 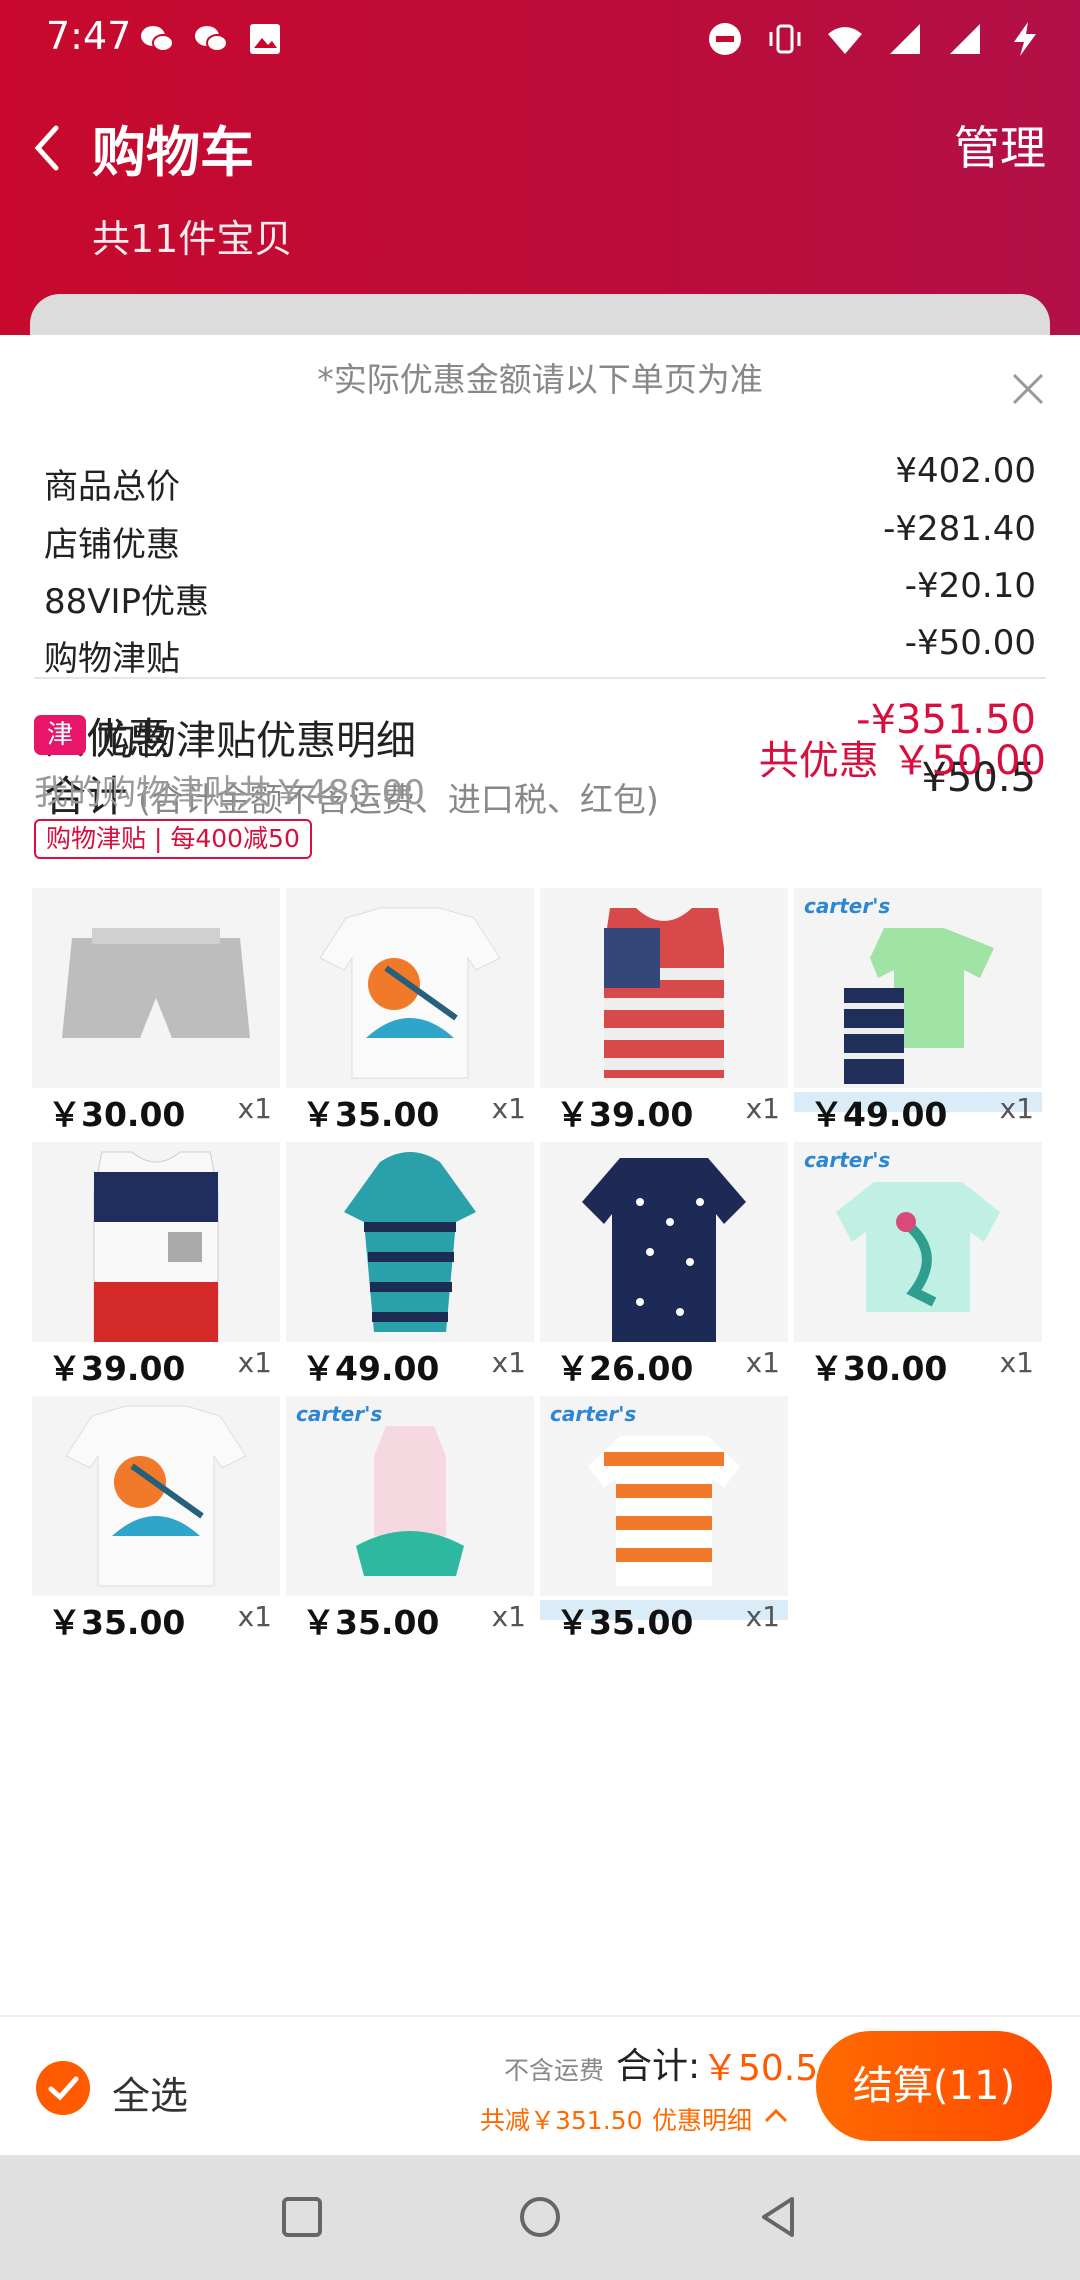 What do you see at coordinates (1028, 389) in the screenshot?
I see `close-icon` at bounding box center [1028, 389].